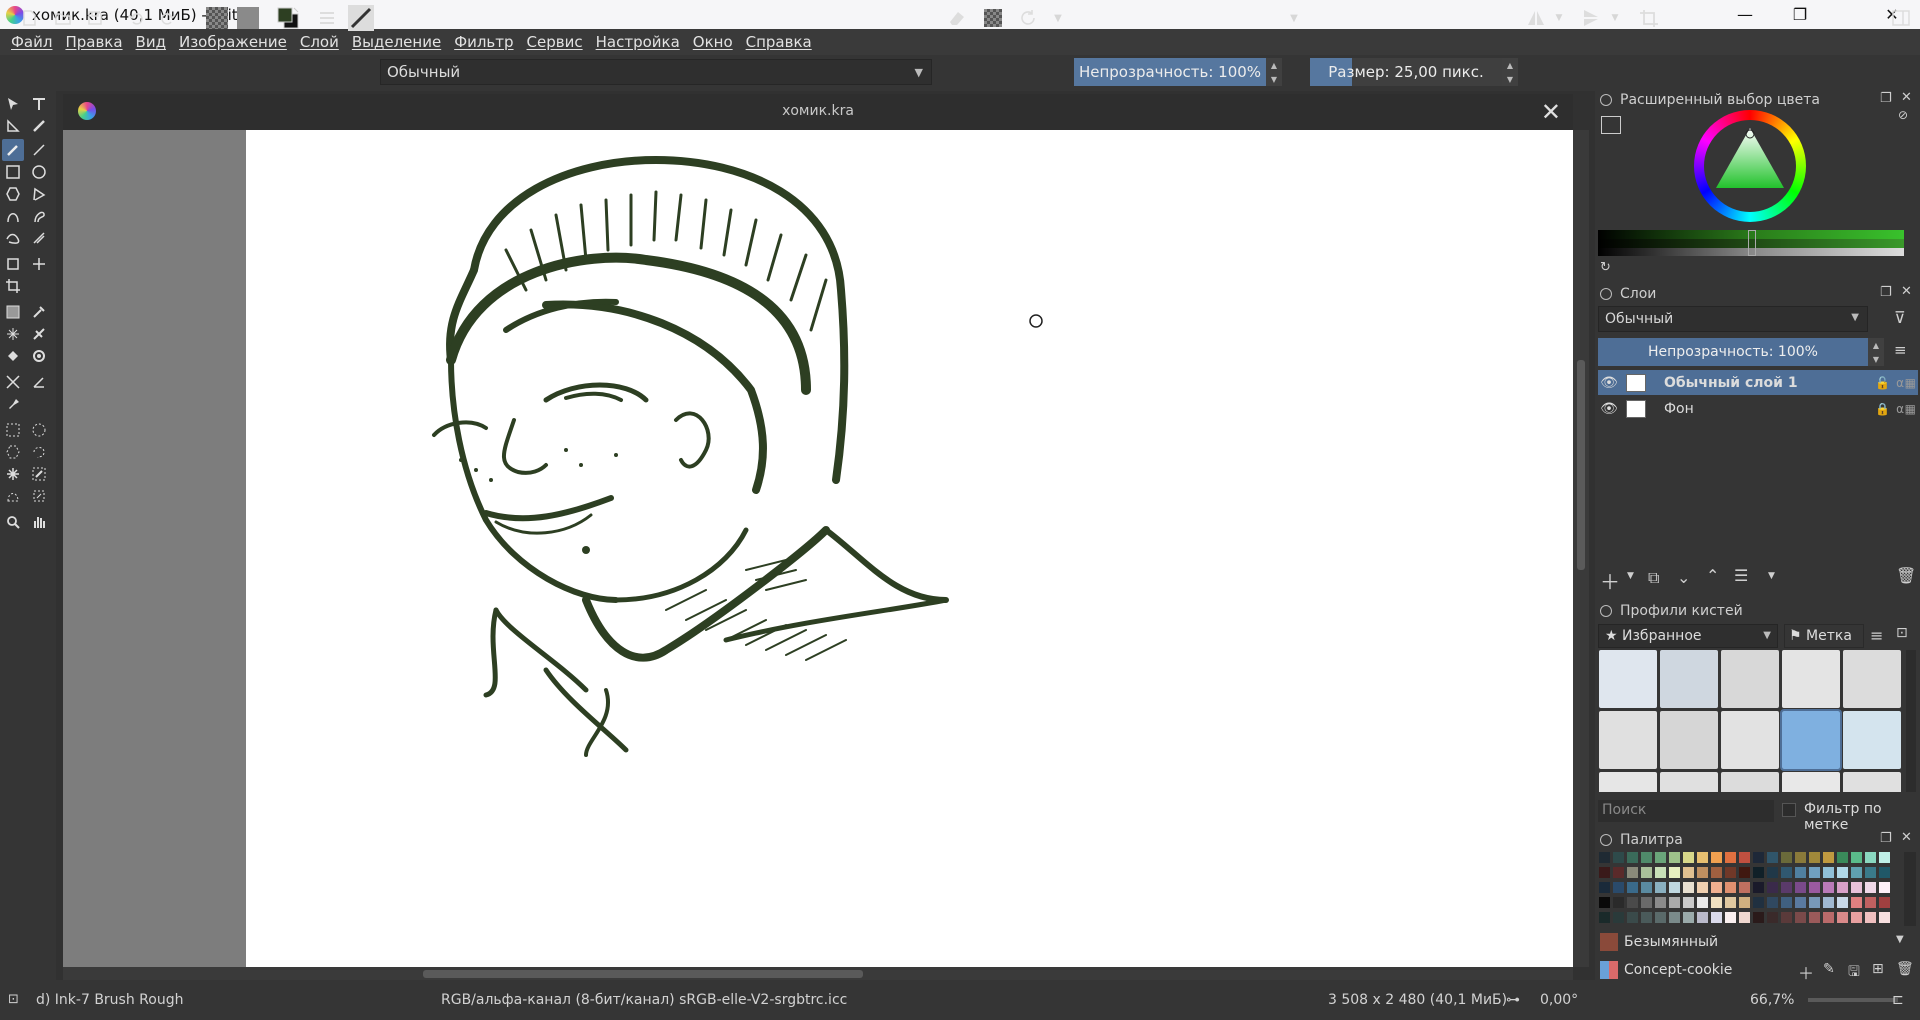  Describe the element at coordinates (13, 404) in the screenshot. I see `reference-images-tool-icon` at that location.